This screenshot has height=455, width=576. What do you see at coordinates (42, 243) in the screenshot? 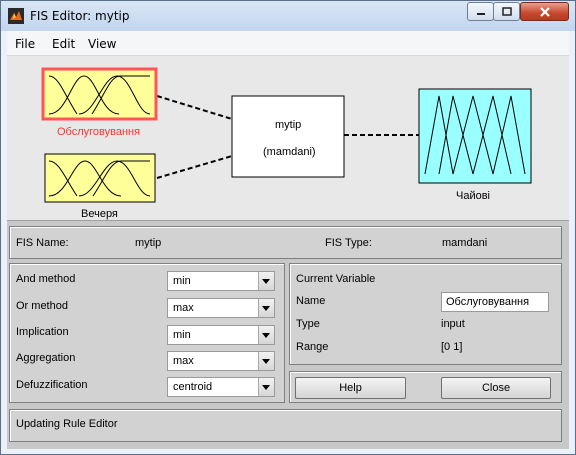
I see `fis-name-label: FIS Name:` at bounding box center [42, 243].